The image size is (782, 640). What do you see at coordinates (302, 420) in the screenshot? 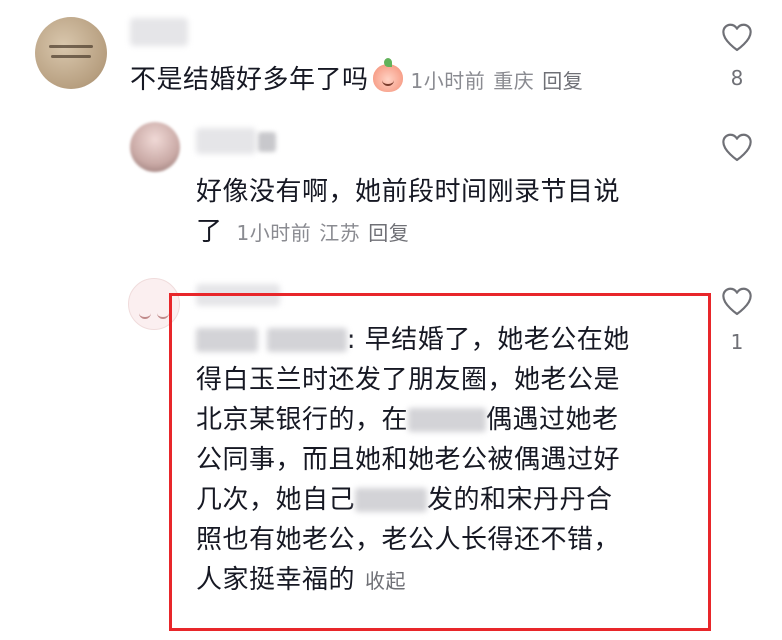
I see `comment-3-line-3a: 北京某银行的，在` at bounding box center [302, 420].